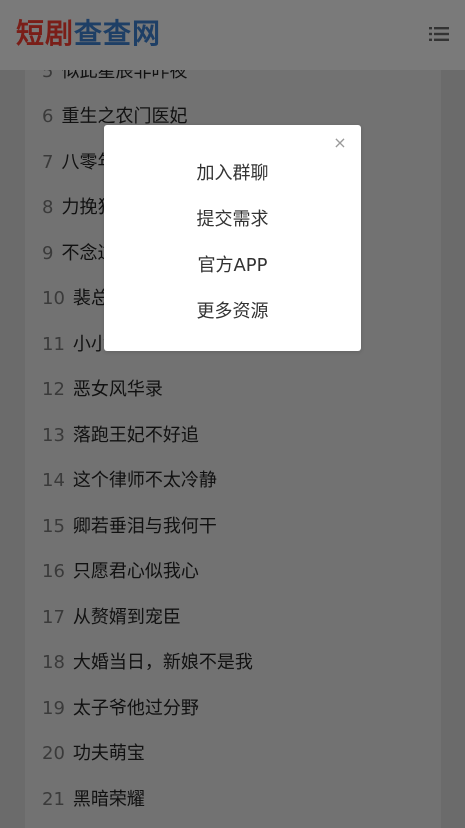  Describe the element at coordinates (340, 143) in the screenshot. I see `close-icon: ×` at that location.